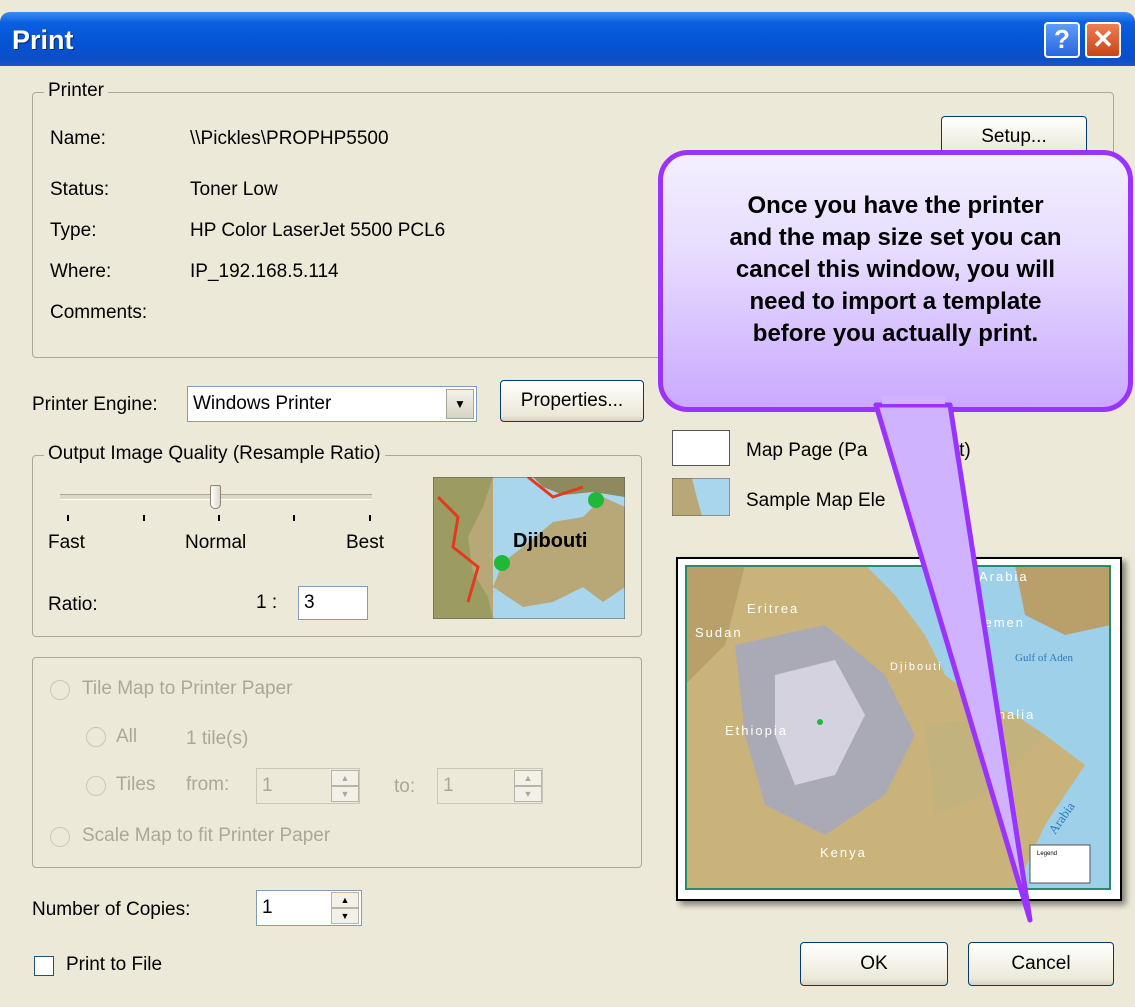  What do you see at coordinates (550, 541) in the screenshot?
I see `preview-place-label: Djibouti` at bounding box center [550, 541].